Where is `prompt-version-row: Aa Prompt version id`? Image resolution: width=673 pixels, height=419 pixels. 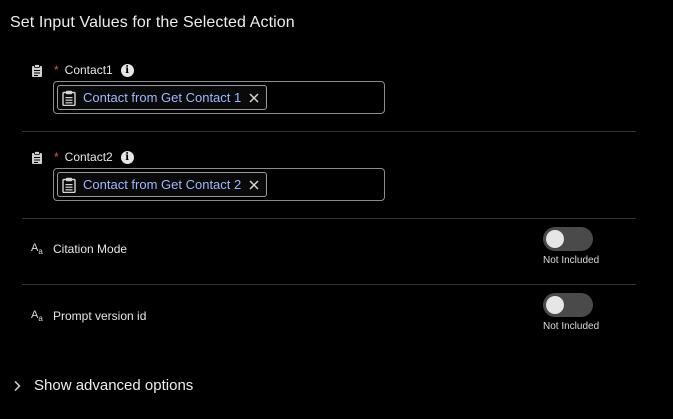
prompt-version-row: Aa Prompt version id is located at coordinates (88, 316).